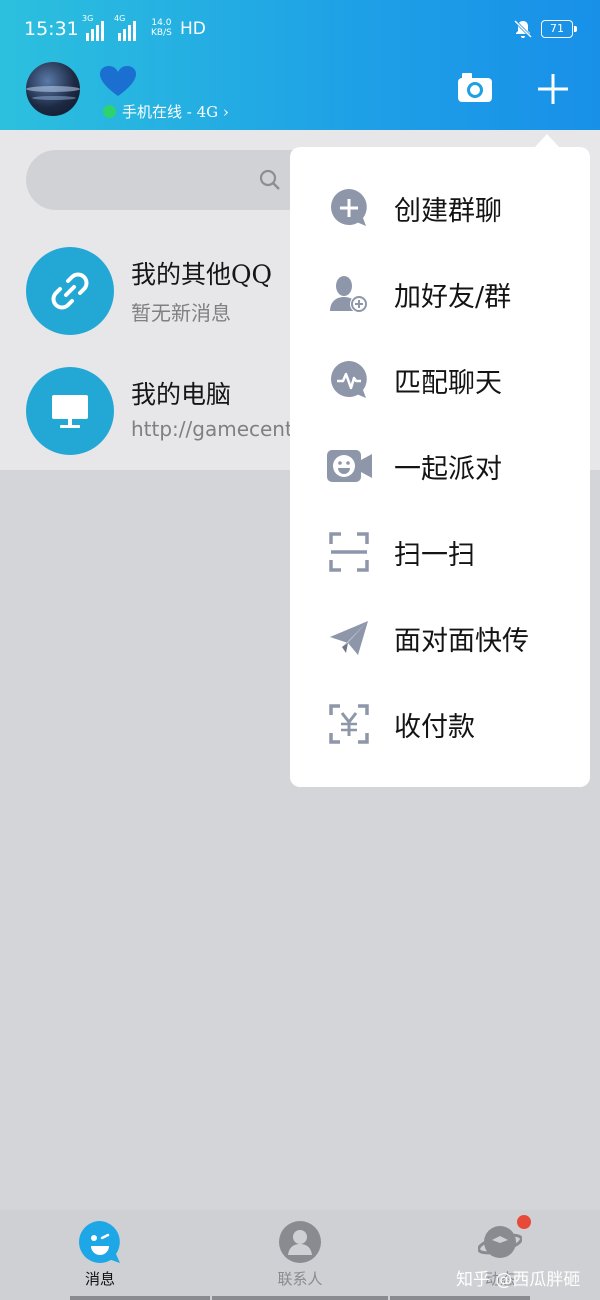 The width and height of the screenshot is (600, 1300). I want to click on notification-badge, so click(524, 1222).